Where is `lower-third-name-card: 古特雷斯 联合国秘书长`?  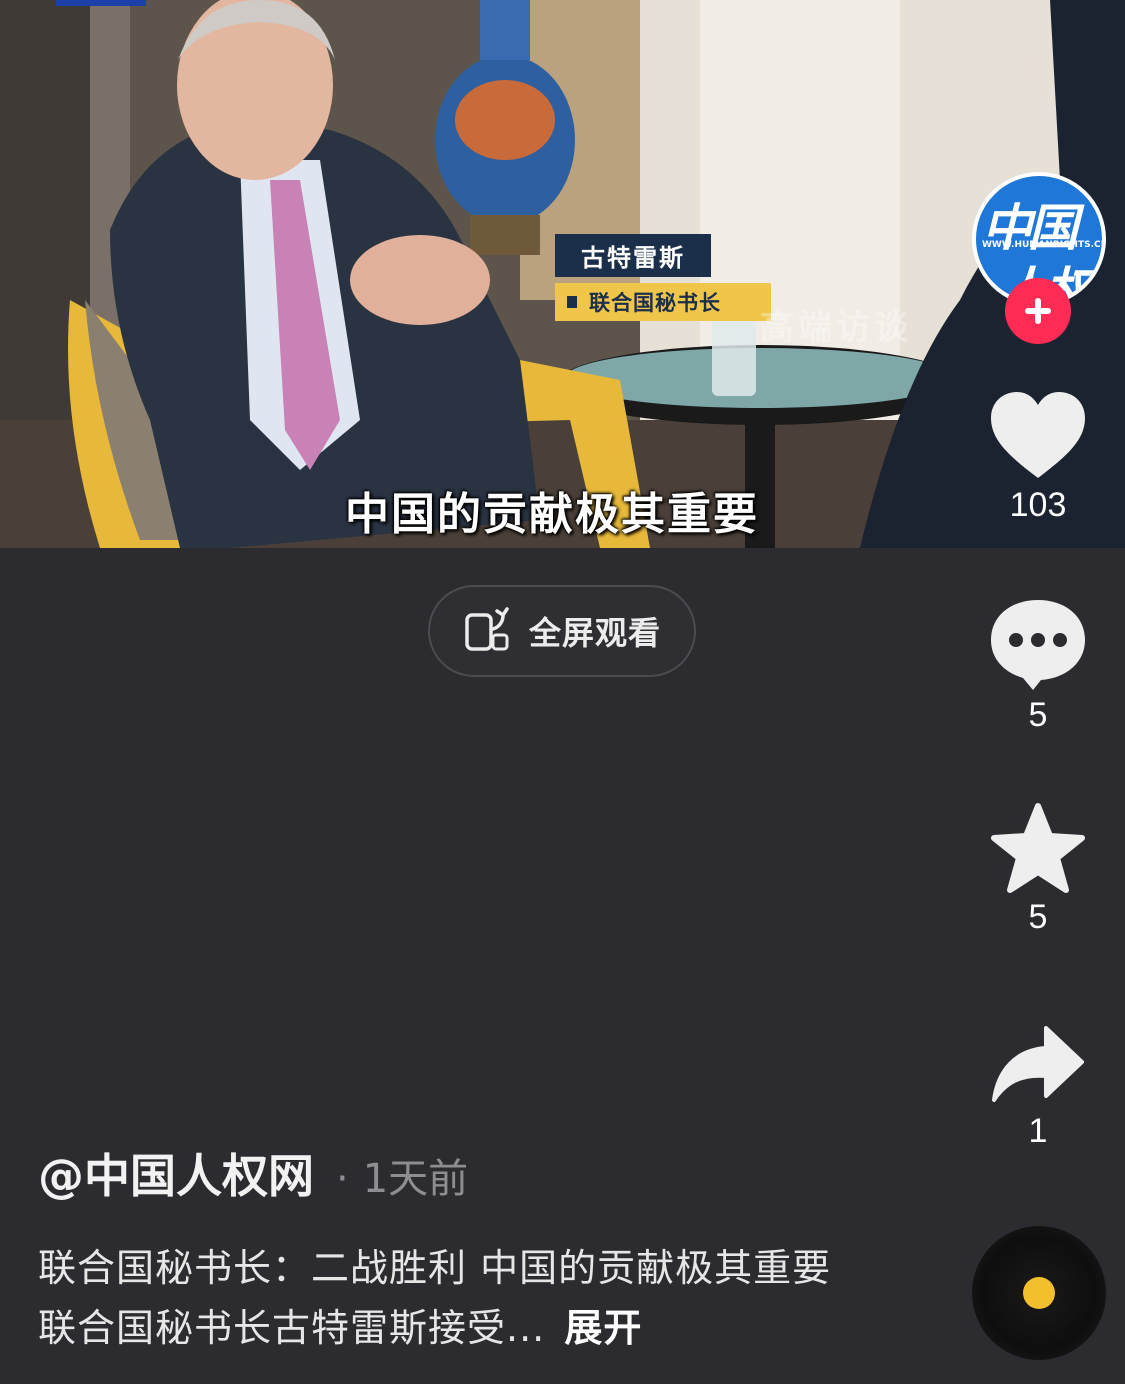
lower-third-name-card: 古特雷斯 联合国秘书长 is located at coordinates (663, 277).